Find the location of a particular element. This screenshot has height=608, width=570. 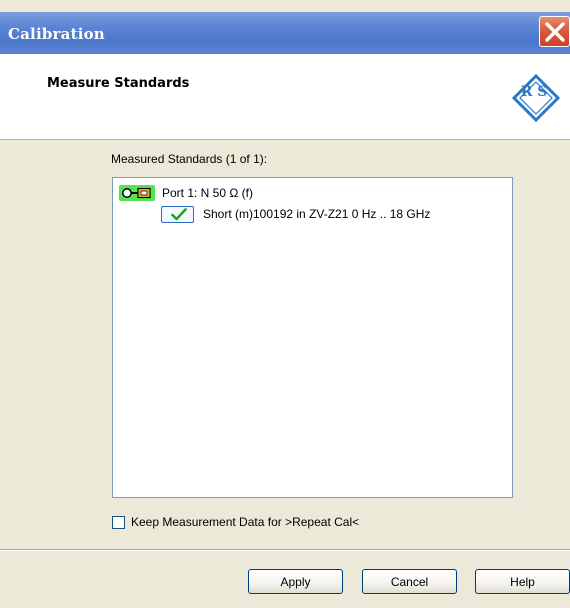

title-bar: Calibration is located at coordinates (285, 33).